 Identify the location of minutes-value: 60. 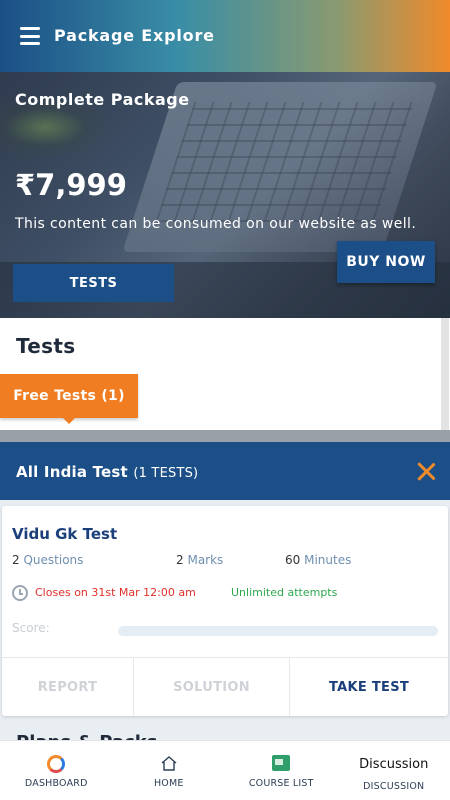
(293, 560).